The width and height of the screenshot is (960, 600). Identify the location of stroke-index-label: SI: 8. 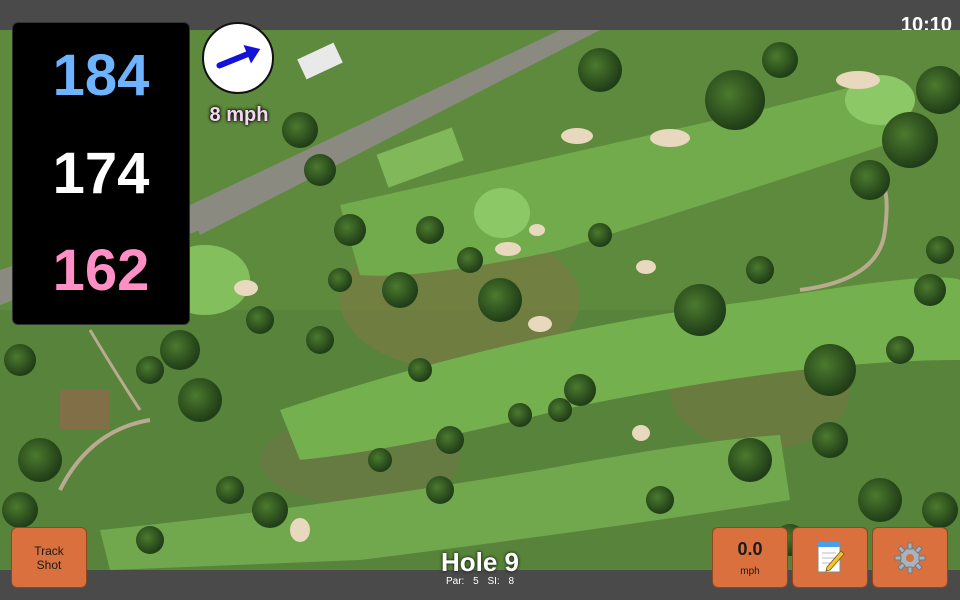
(501, 581).